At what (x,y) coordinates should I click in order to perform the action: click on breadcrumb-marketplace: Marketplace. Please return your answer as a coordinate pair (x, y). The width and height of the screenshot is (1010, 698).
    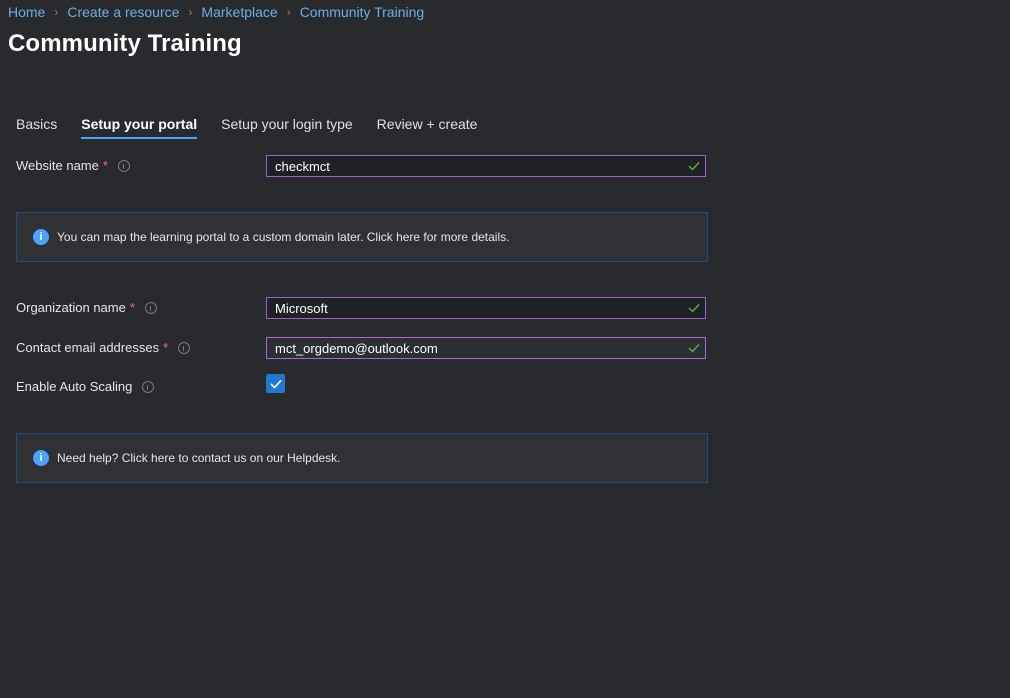
    Looking at the image, I should click on (239, 12).